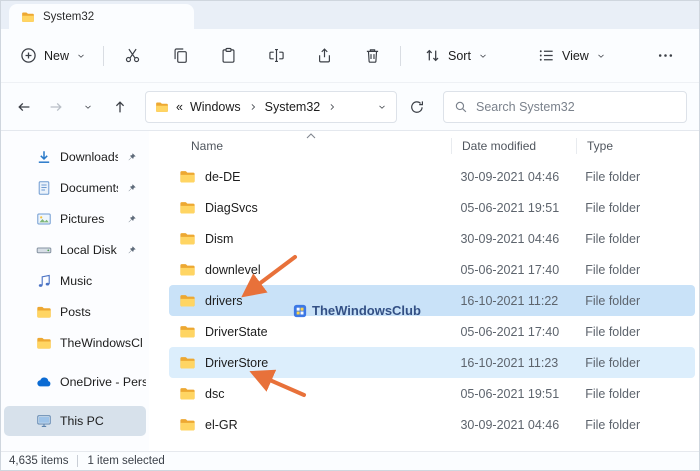 This screenshot has width=700, height=471. I want to click on sidebar-item-label: Music, so click(76, 281).